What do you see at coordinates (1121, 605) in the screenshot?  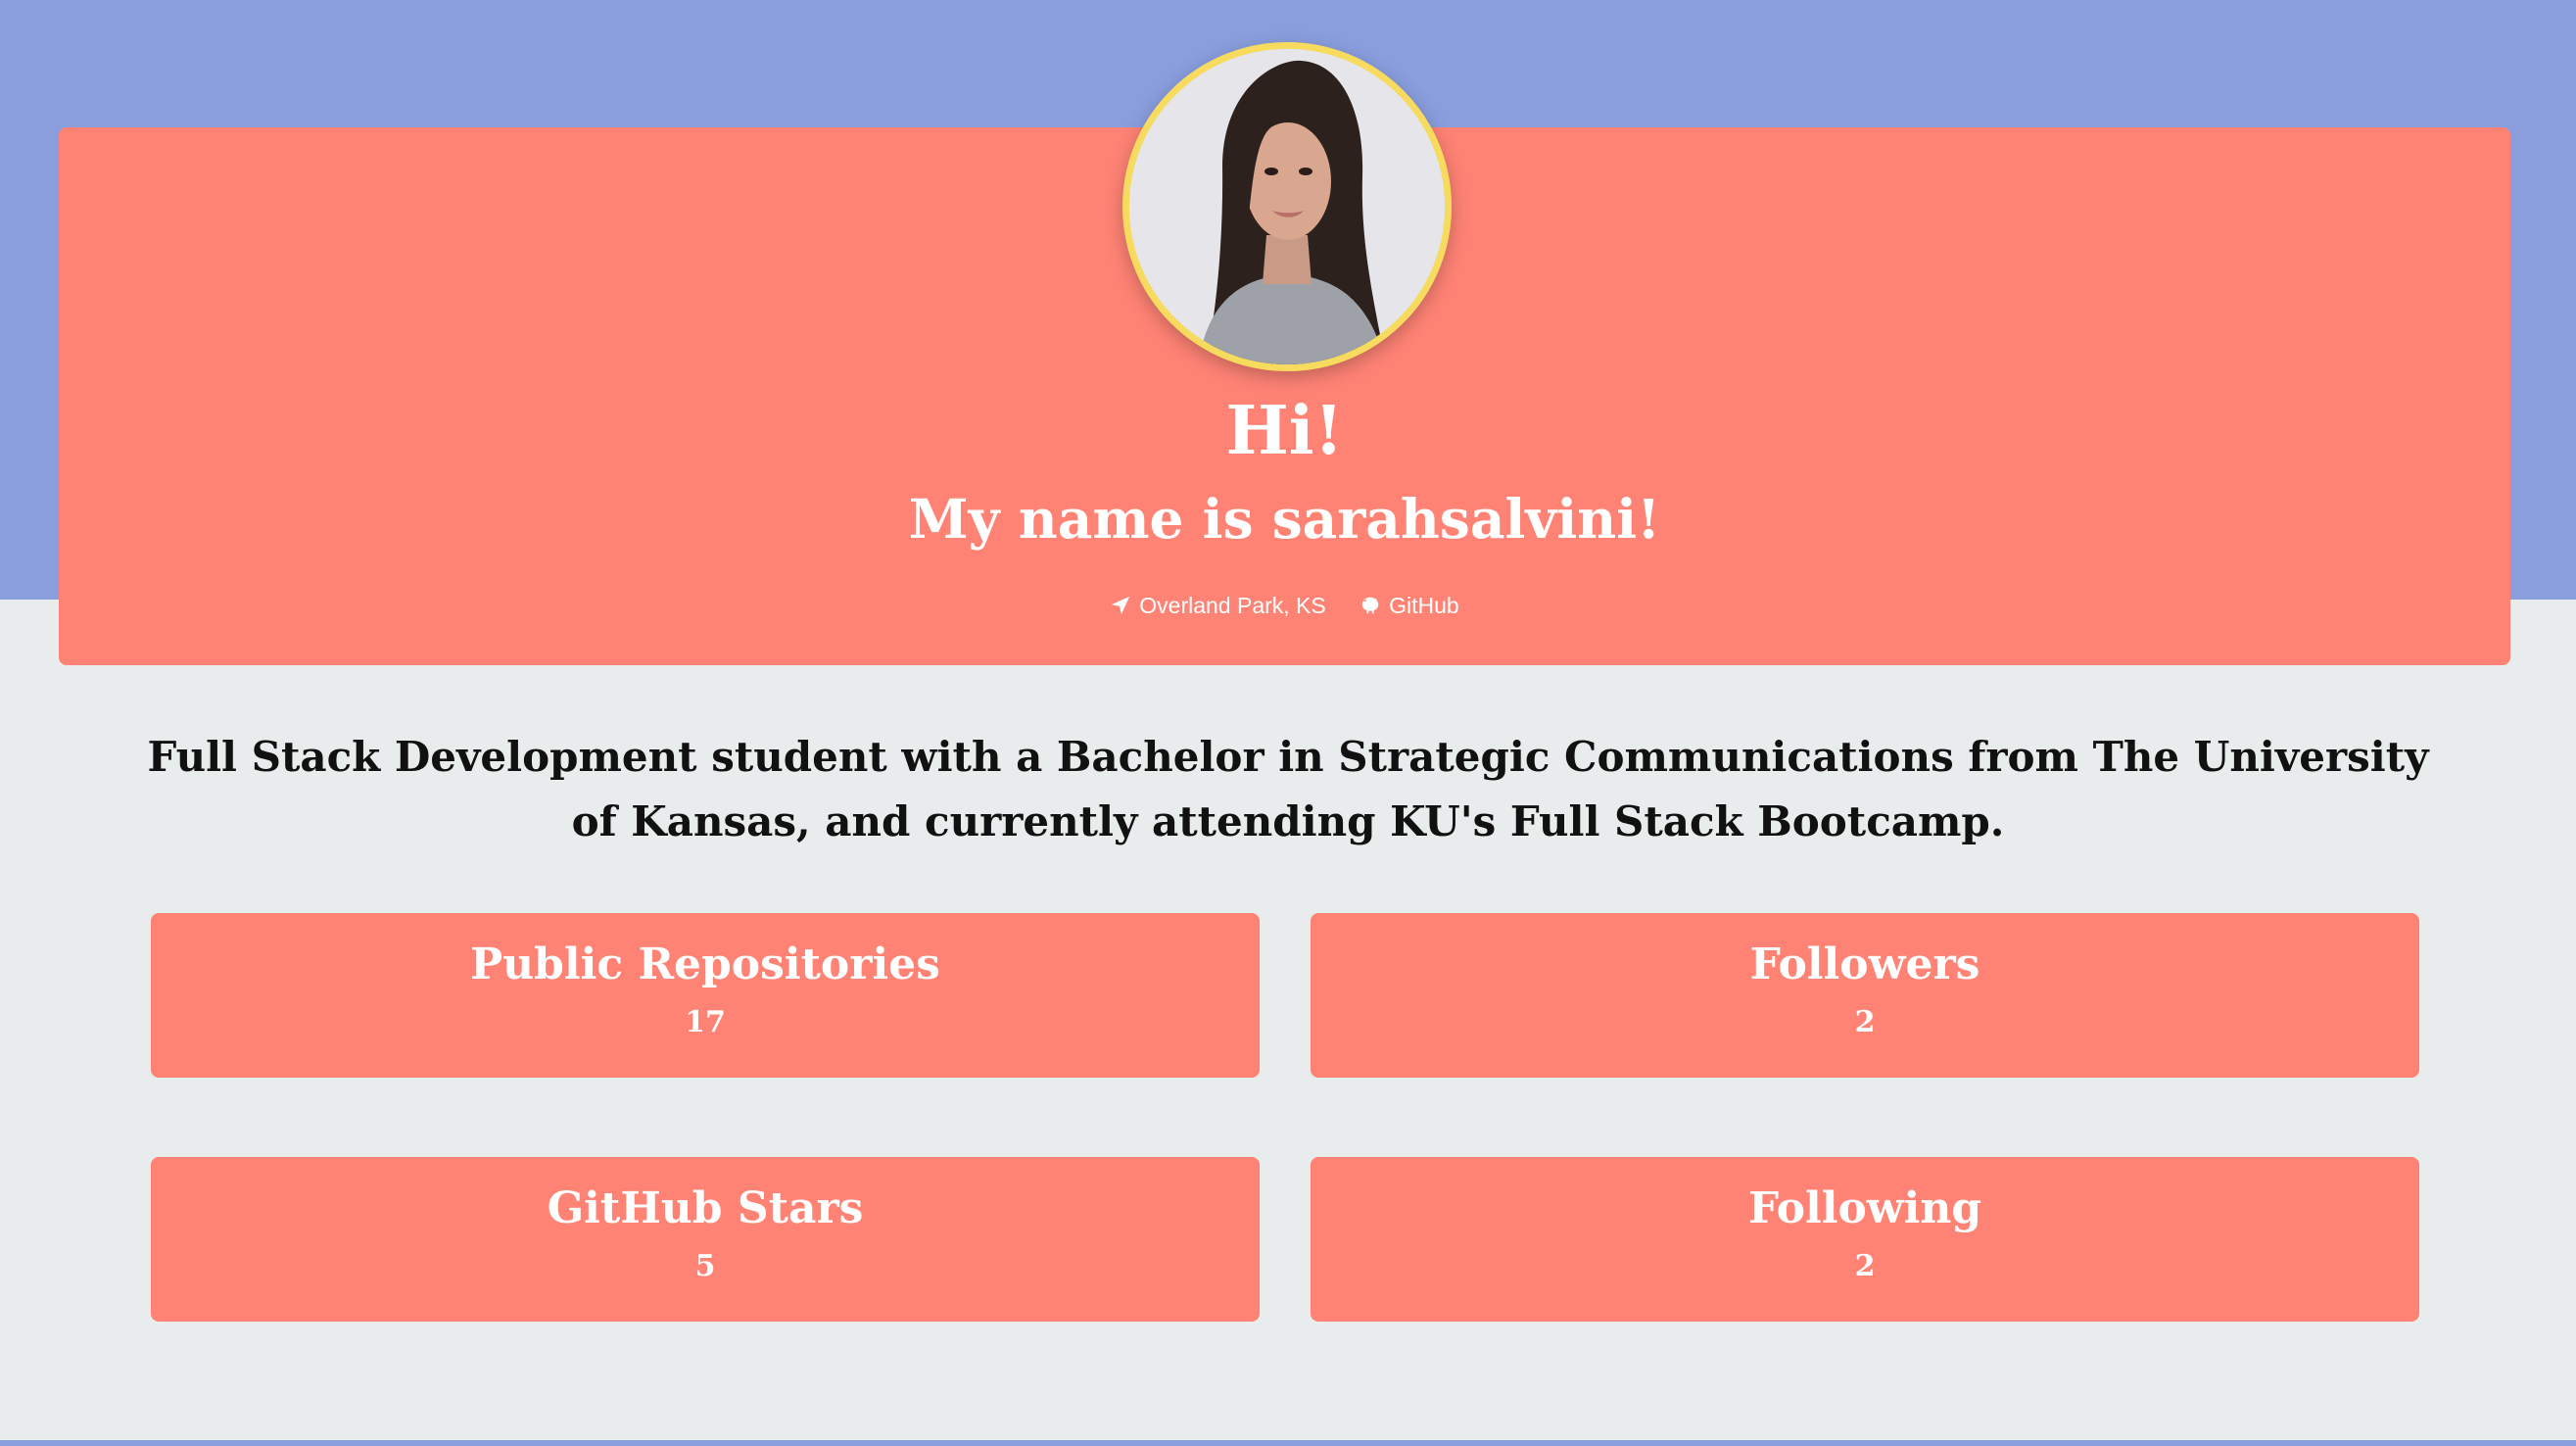 I see `location-arrow-icon` at bounding box center [1121, 605].